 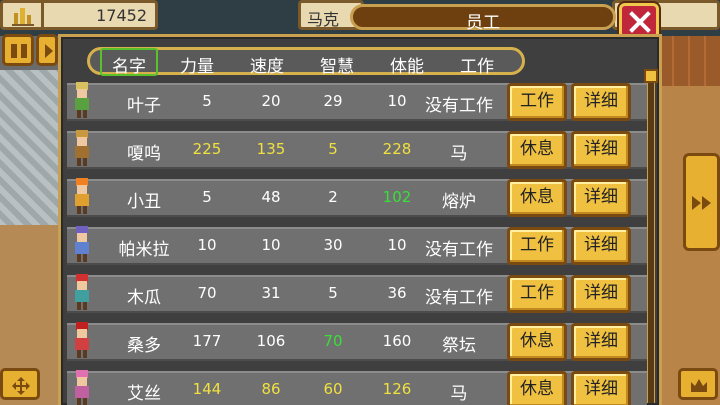 What do you see at coordinates (271, 245) in the screenshot?
I see `staff-speed: 10` at bounding box center [271, 245].